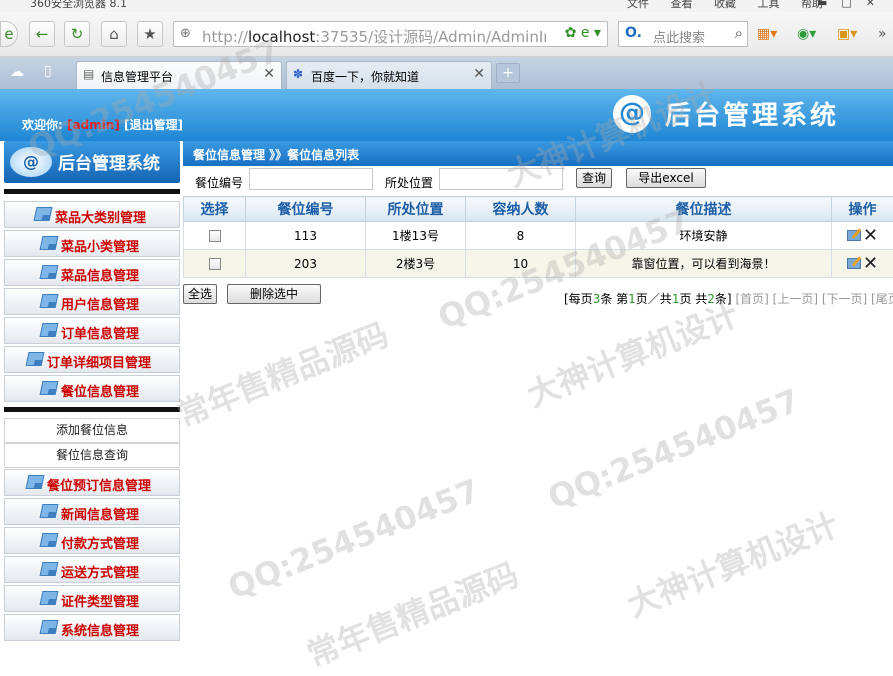 The width and height of the screenshot is (893, 676). What do you see at coordinates (48, 71) in the screenshot?
I see `tab-list-icon: ▯` at bounding box center [48, 71].